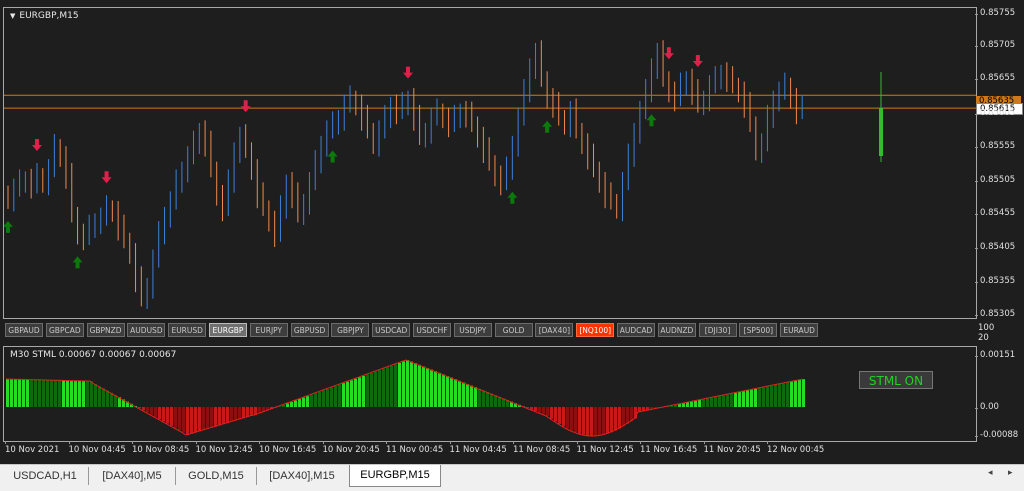 Image resolution: width=1024 pixels, height=491 pixels. I want to click on price-tick: 0.85555, so click(997, 146).